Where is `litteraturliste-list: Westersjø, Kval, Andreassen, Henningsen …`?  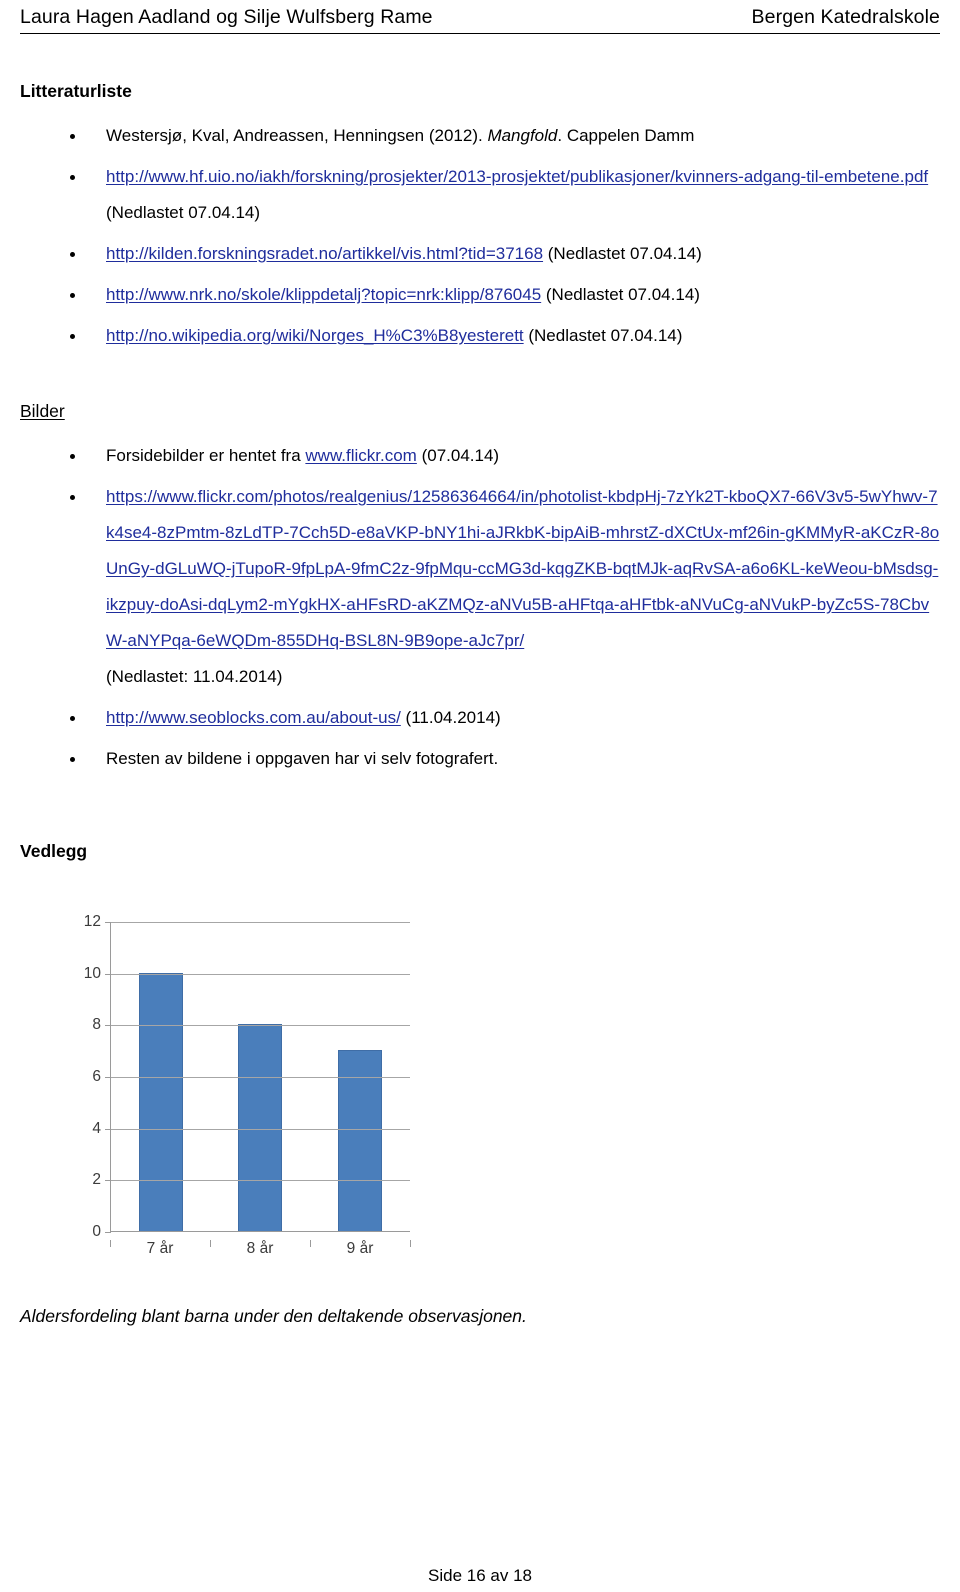 litteraturliste-list: Westersjø, Kval, Andreassen, Henningsen … is located at coordinates (480, 236).